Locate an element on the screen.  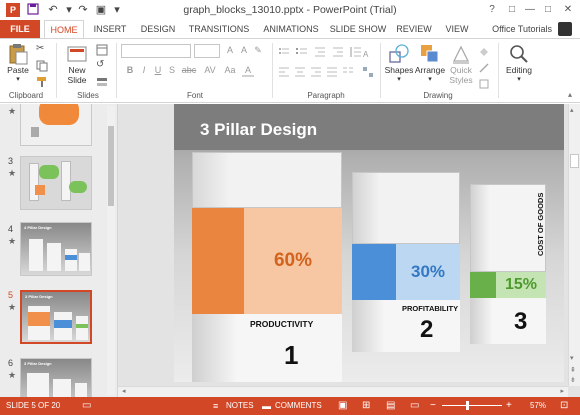
svg-text: A is located at coordinates (366, 54).